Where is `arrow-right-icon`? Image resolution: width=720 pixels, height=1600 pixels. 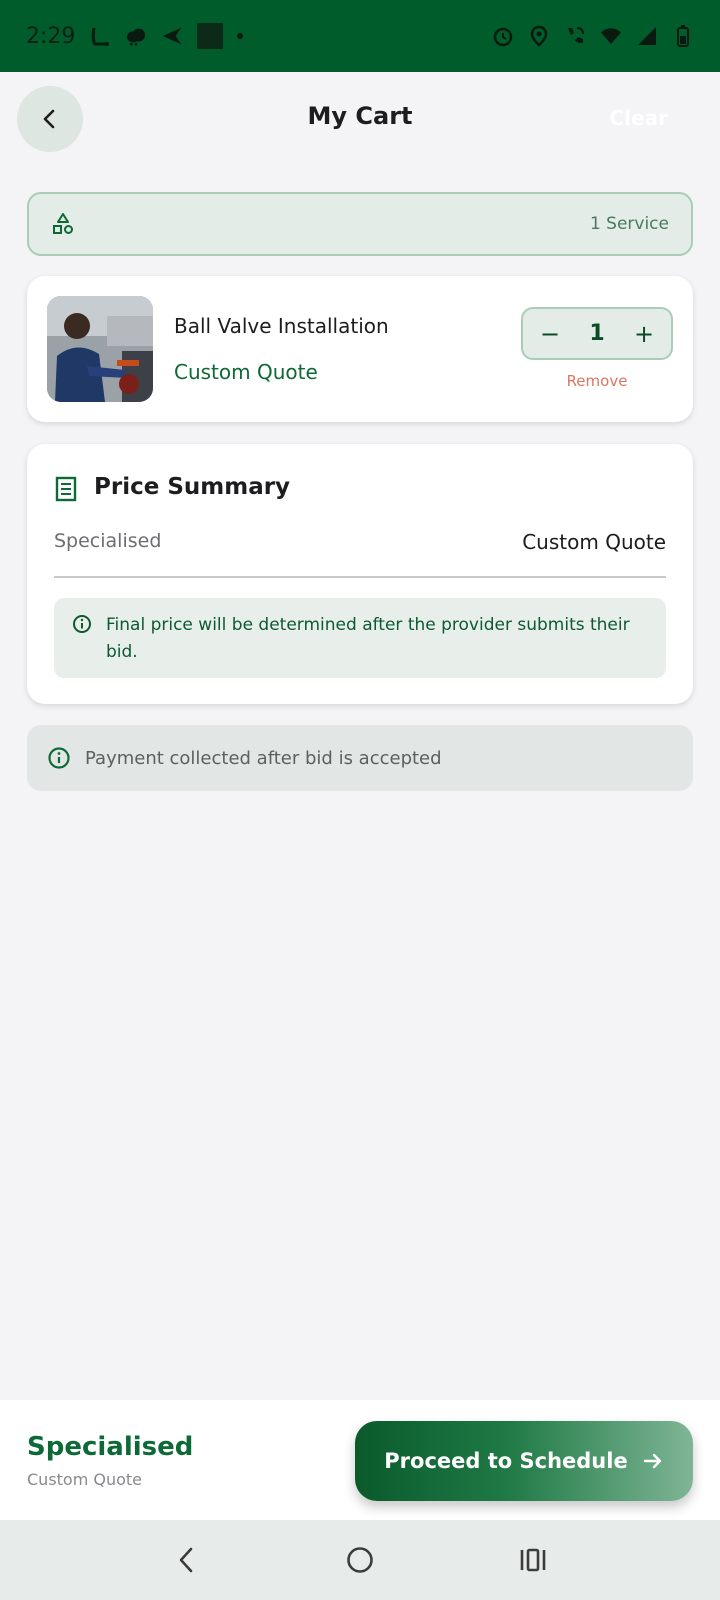
arrow-right-icon is located at coordinates (652, 1461).